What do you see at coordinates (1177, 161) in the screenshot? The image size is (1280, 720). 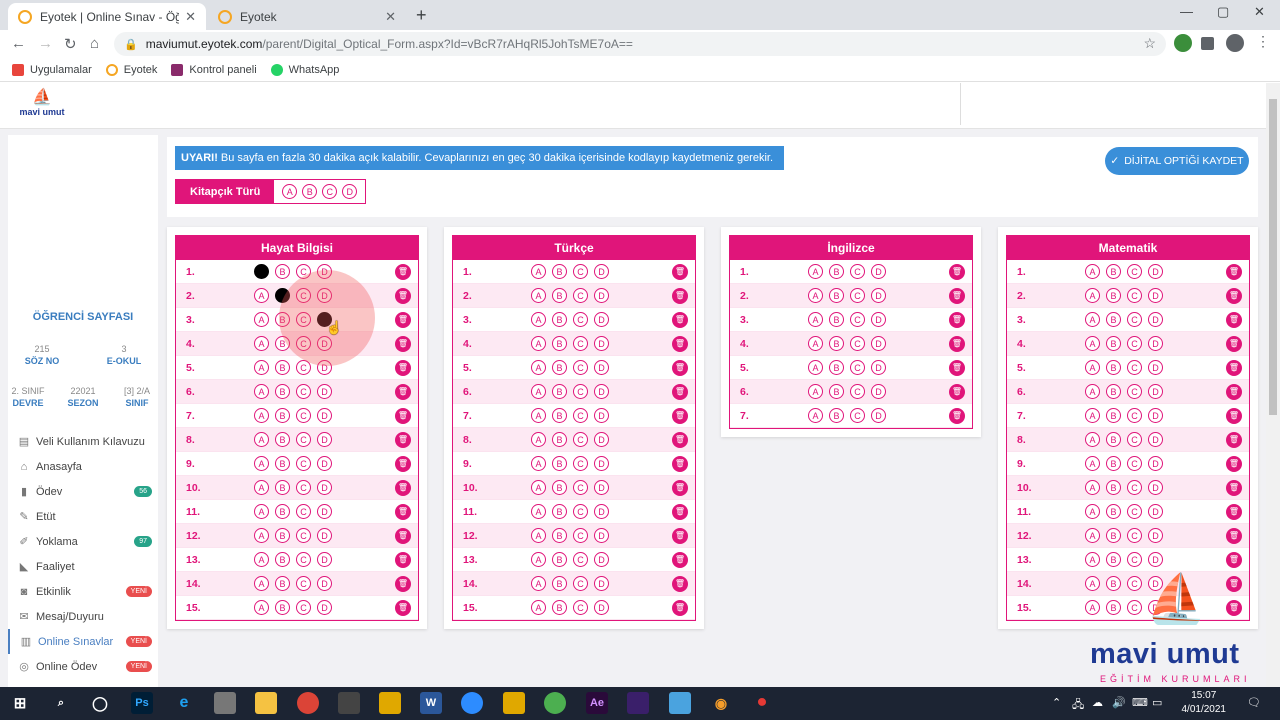 I see `save-optical-form-button: ✓ DİJİTAL OPTİĞİ KAYDET` at bounding box center [1177, 161].